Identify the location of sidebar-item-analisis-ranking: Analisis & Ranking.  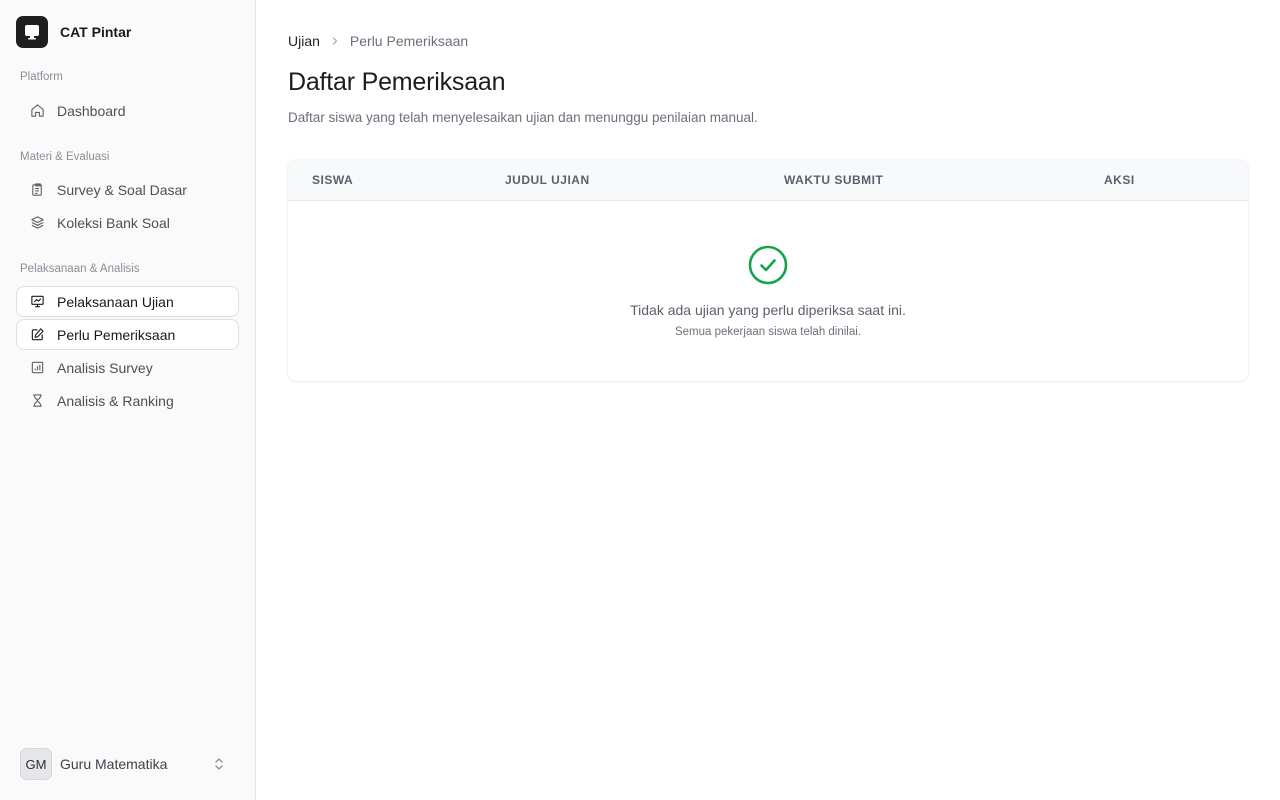
(127, 400).